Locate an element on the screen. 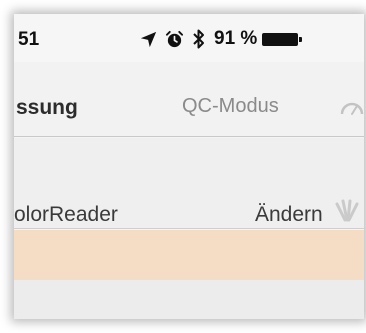 This screenshot has width=366, height=333. bottom-area is located at coordinates (189, 299).